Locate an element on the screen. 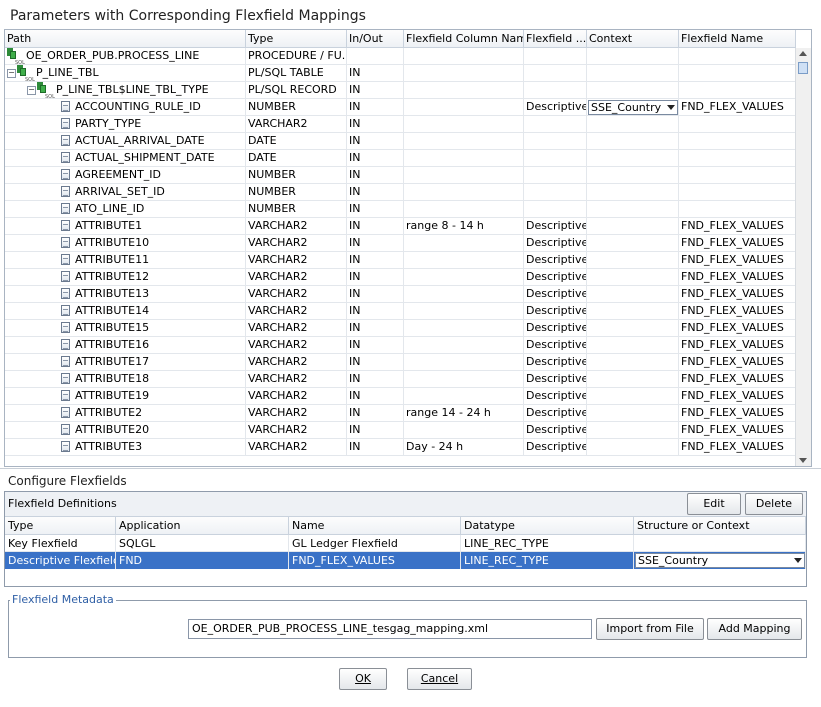 The height and width of the screenshot is (707, 821). cancel-button: Cancel is located at coordinates (439, 679).